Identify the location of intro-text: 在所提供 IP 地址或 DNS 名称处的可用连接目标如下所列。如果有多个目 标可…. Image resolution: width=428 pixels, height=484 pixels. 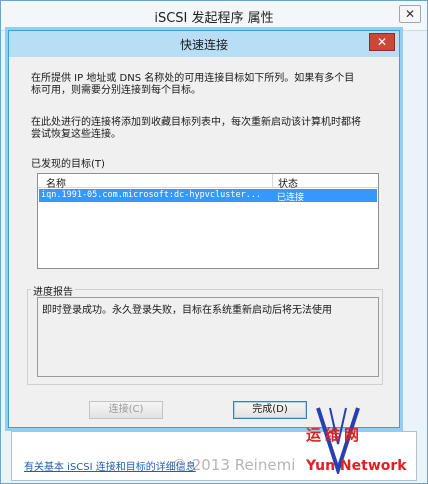
(193, 84).